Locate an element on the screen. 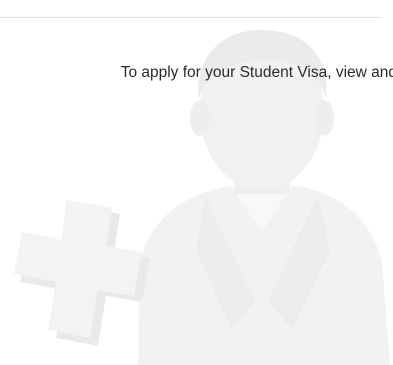 The width and height of the screenshot is (393, 365). top-divider is located at coordinates (190, 17).